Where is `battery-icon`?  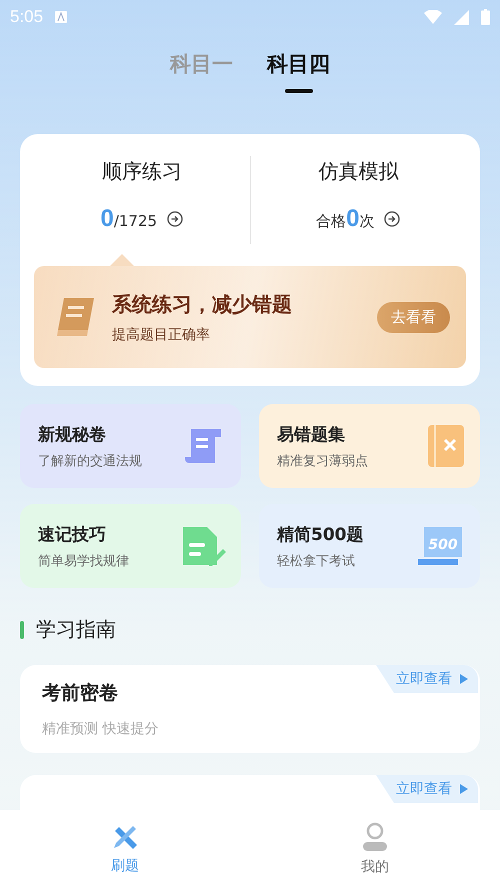
battery-icon is located at coordinates (485, 17).